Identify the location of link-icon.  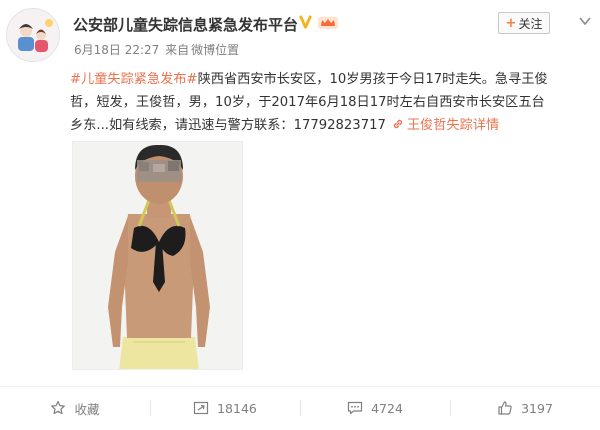
(398, 124).